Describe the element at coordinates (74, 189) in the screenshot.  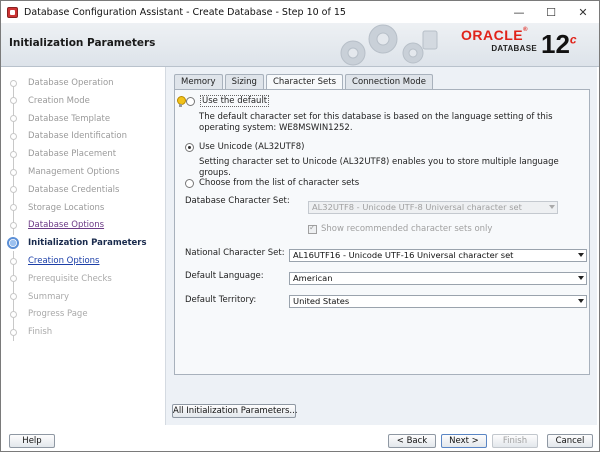
I see `nav-step-label: Database Credentials` at that location.